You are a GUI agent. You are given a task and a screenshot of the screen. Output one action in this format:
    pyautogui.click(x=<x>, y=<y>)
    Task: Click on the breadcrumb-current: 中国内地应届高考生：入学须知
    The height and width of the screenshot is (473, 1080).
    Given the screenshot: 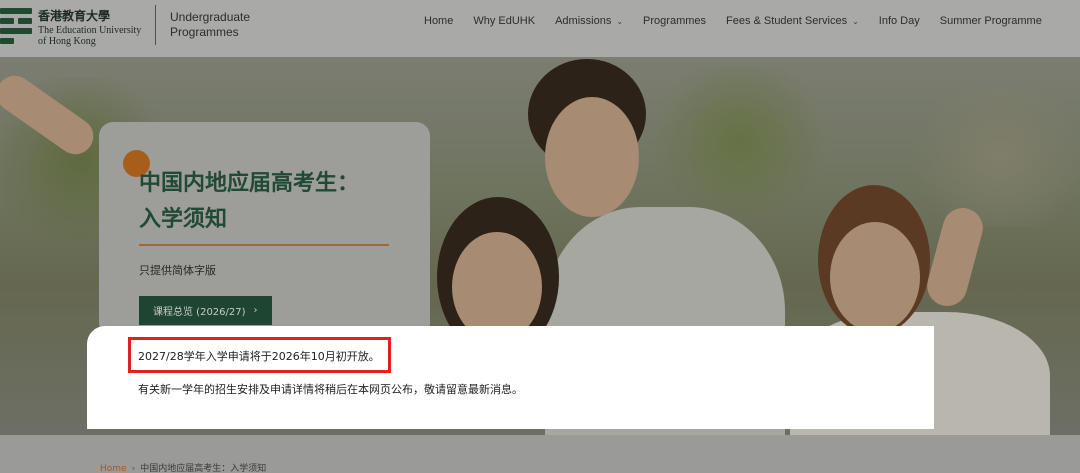 What is the action you would take?
    pyautogui.click(x=203, y=468)
    